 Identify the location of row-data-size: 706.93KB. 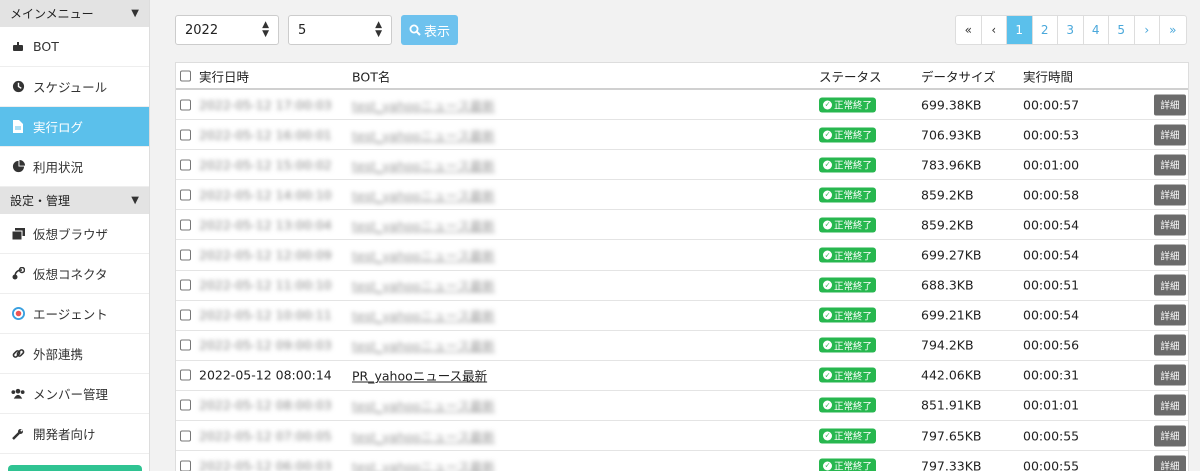
(951, 135).